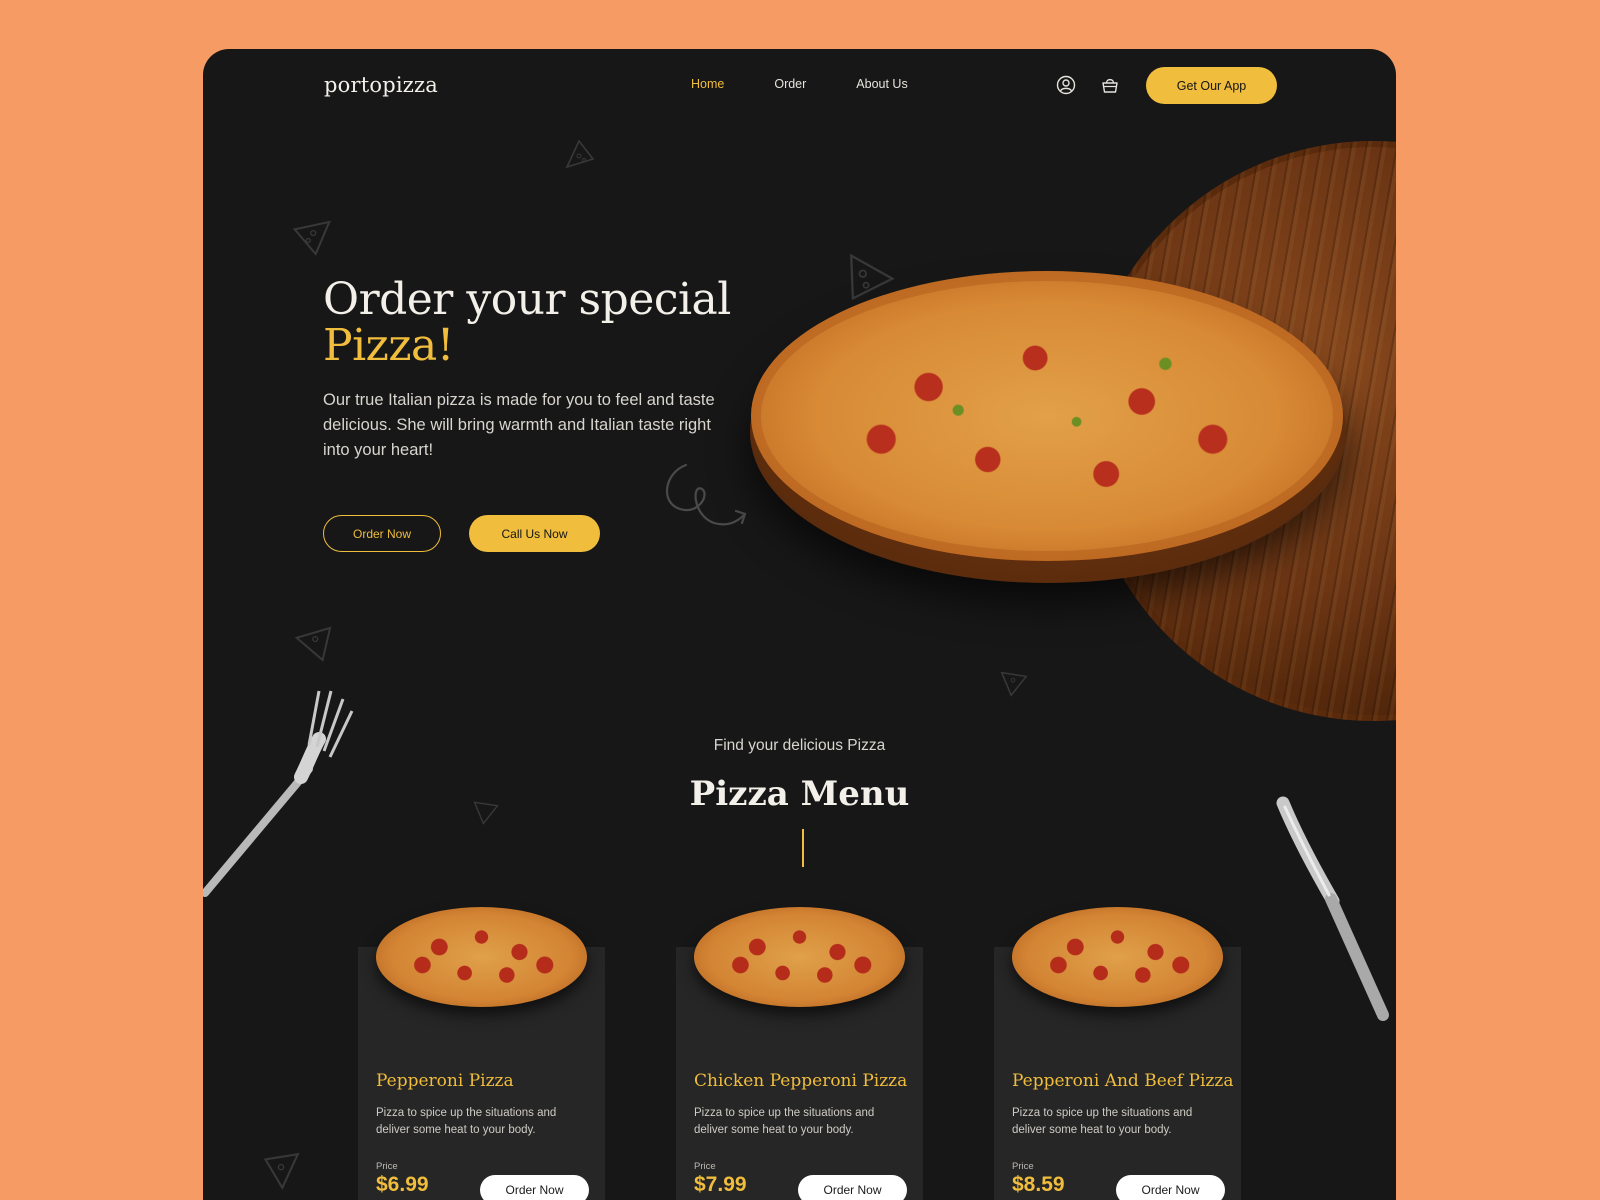 This screenshot has height=1200, width=1600. Describe the element at coordinates (445, 1081) in the screenshot. I see `pizza-name: Pepperoni Pizza` at that location.